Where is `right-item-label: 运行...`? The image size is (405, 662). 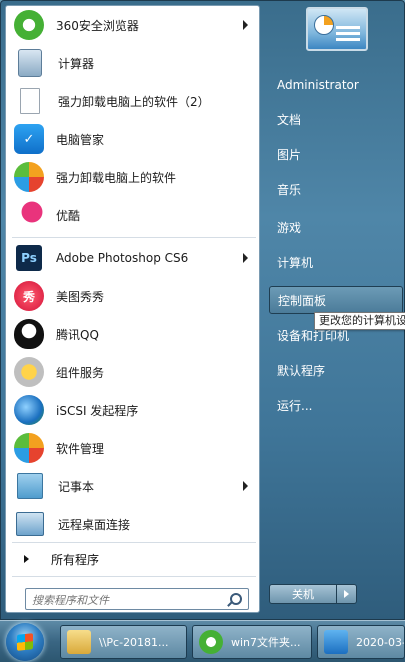 right-item-label: 运行... is located at coordinates (295, 405).